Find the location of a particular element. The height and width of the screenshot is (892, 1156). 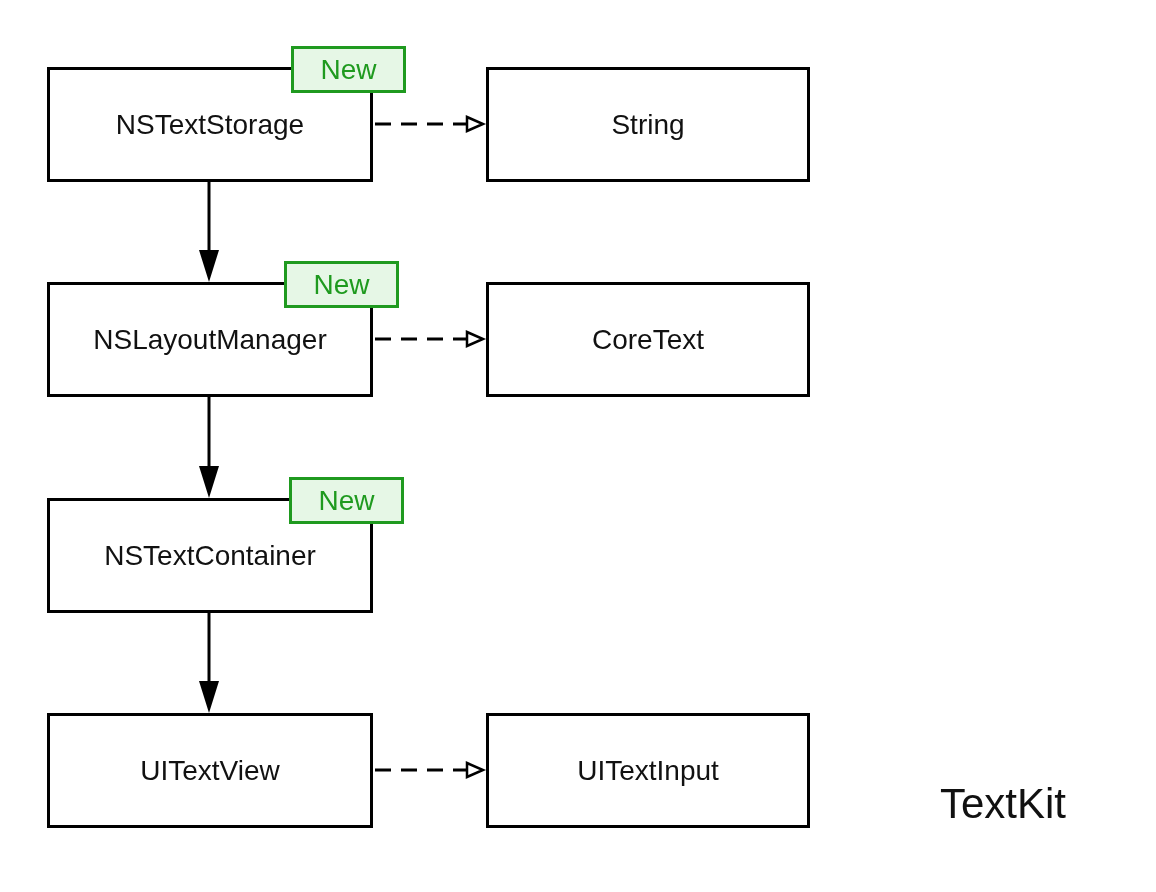

related-node: UITextInput is located at coordinates (648, 770).